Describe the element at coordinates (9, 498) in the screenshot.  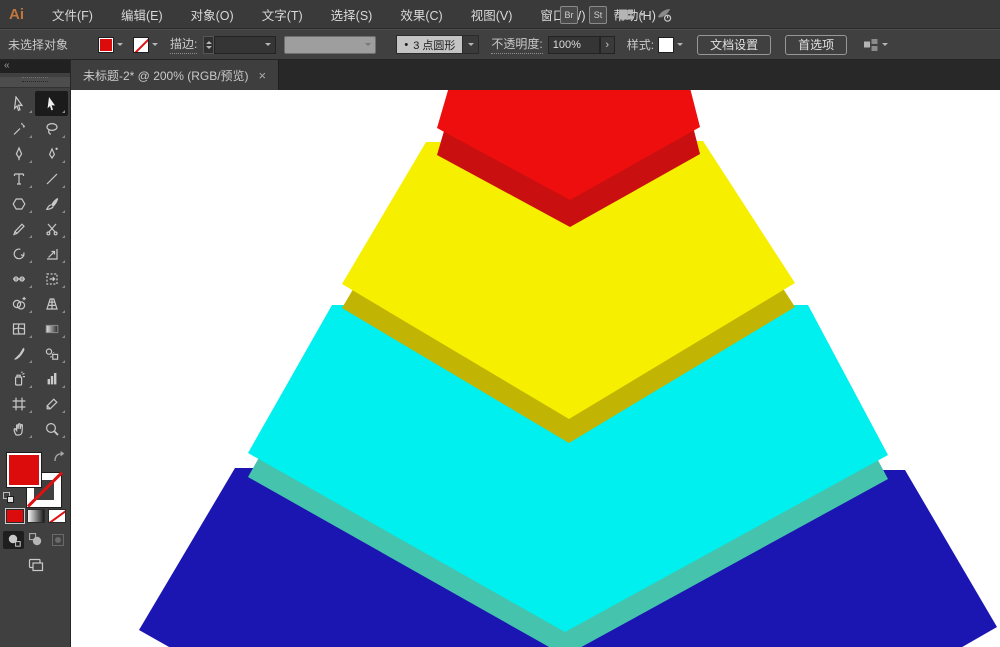
I see `default-fill-stroke-icon` at that location.